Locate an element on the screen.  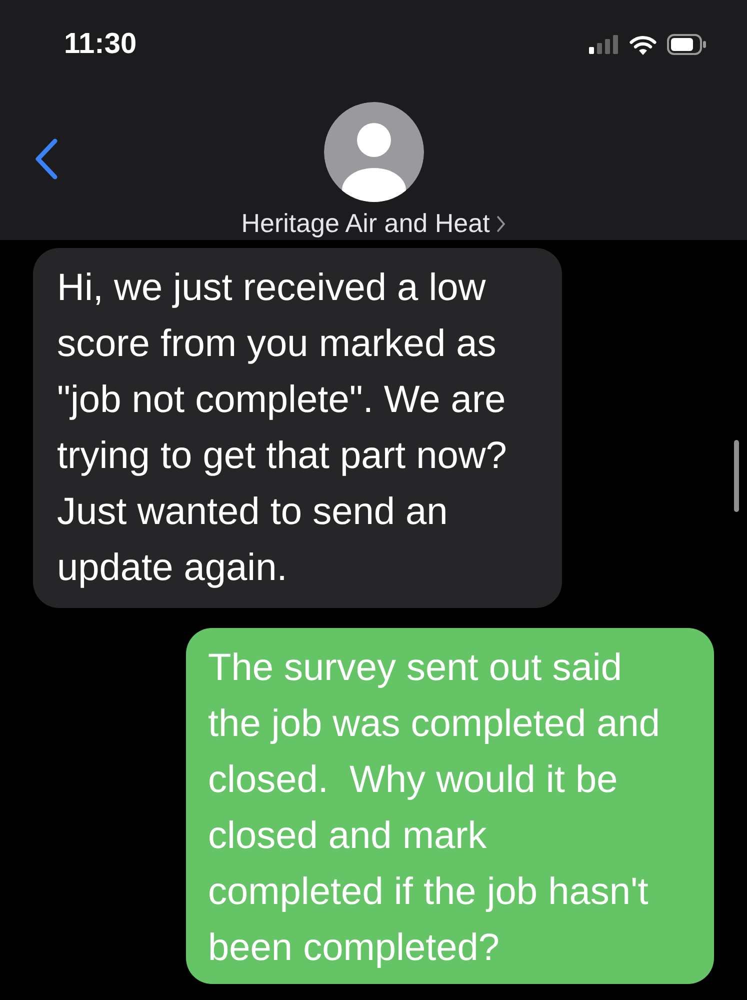
wifi-icon is located at coordinates (643, 44).